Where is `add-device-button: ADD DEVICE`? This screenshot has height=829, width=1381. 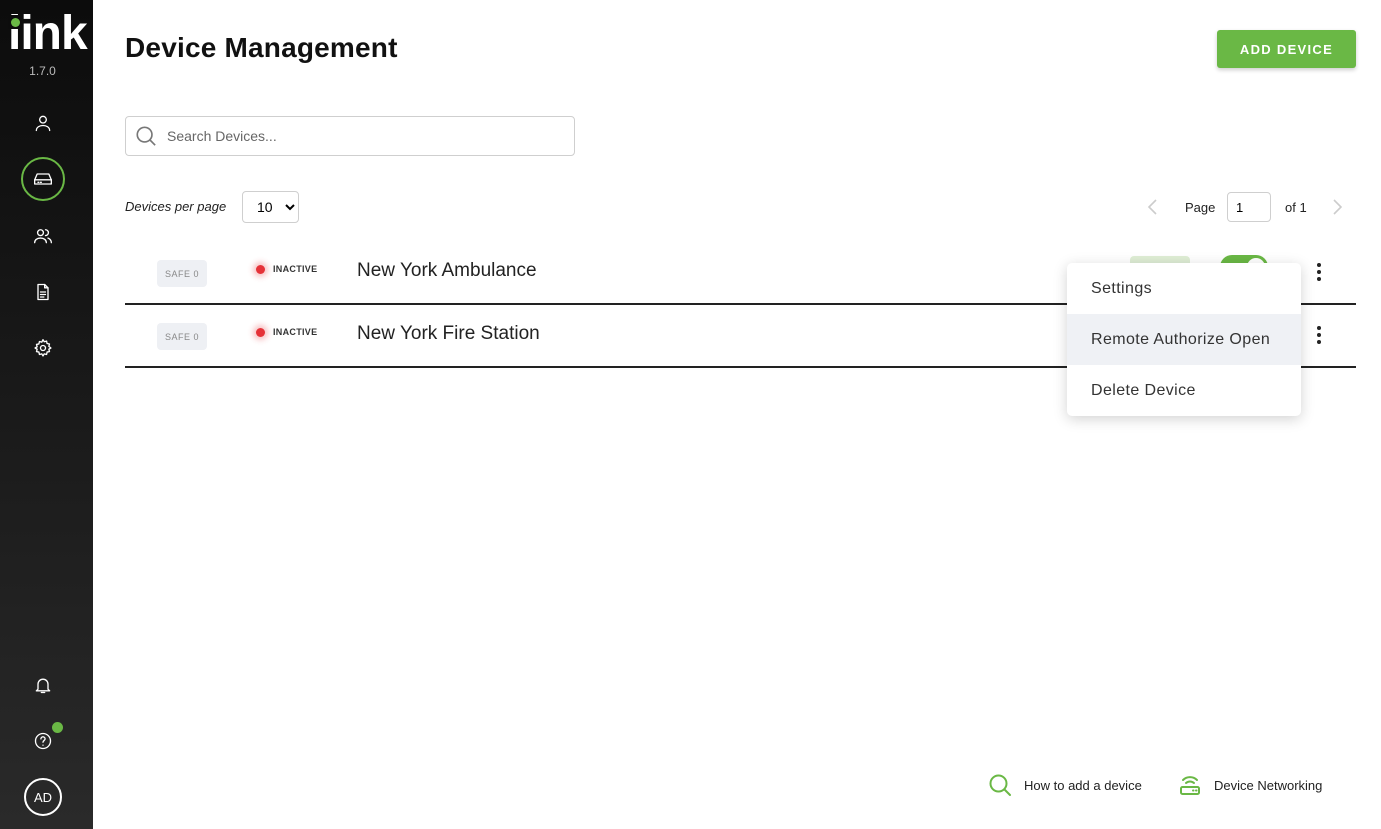 add-device-button: ADD DEVICE is located at coordinates (1286, 49).